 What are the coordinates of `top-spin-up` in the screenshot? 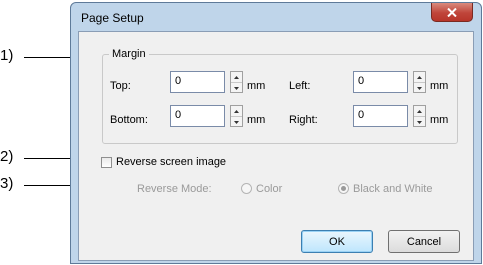 It's located at (236, 77).